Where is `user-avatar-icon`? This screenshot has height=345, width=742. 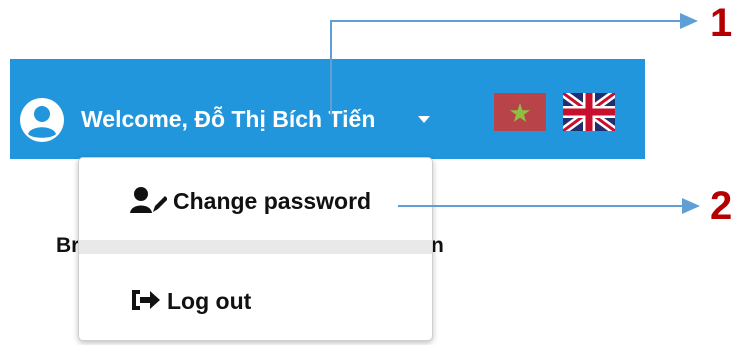
user-avatar-icon is located at coordinates (42, 120).